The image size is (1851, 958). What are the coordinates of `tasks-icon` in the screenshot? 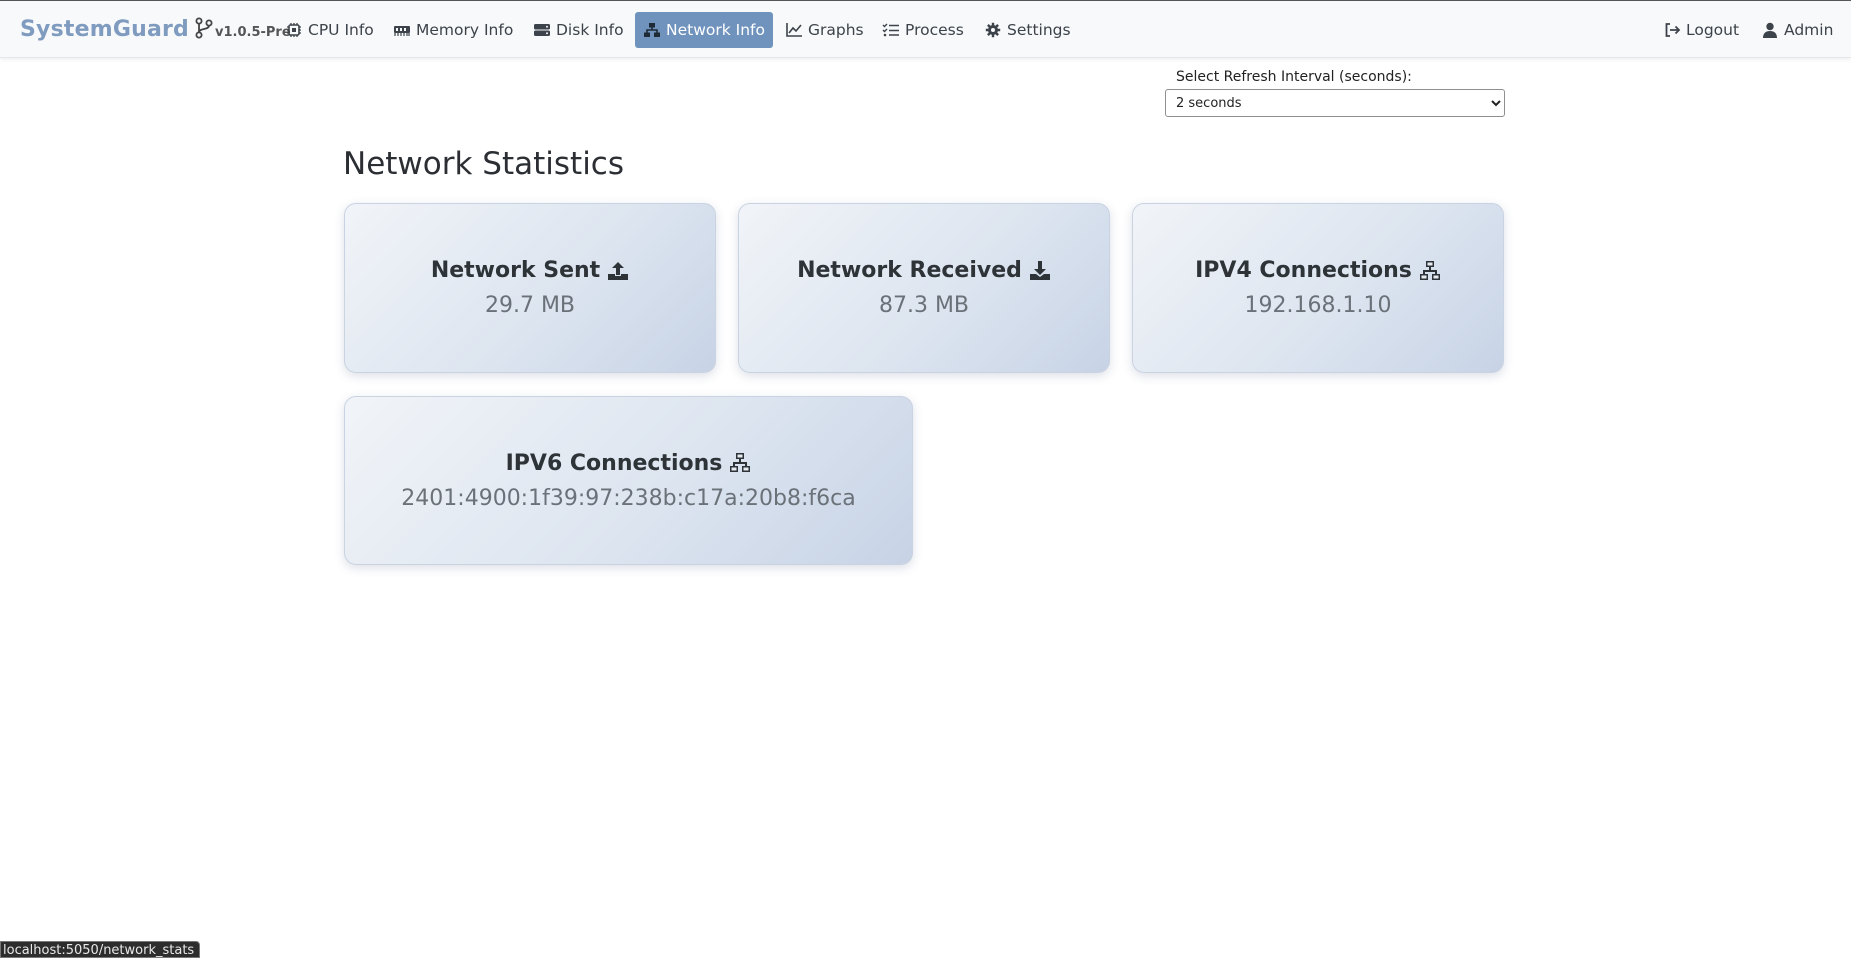 It's located at (890, 30).